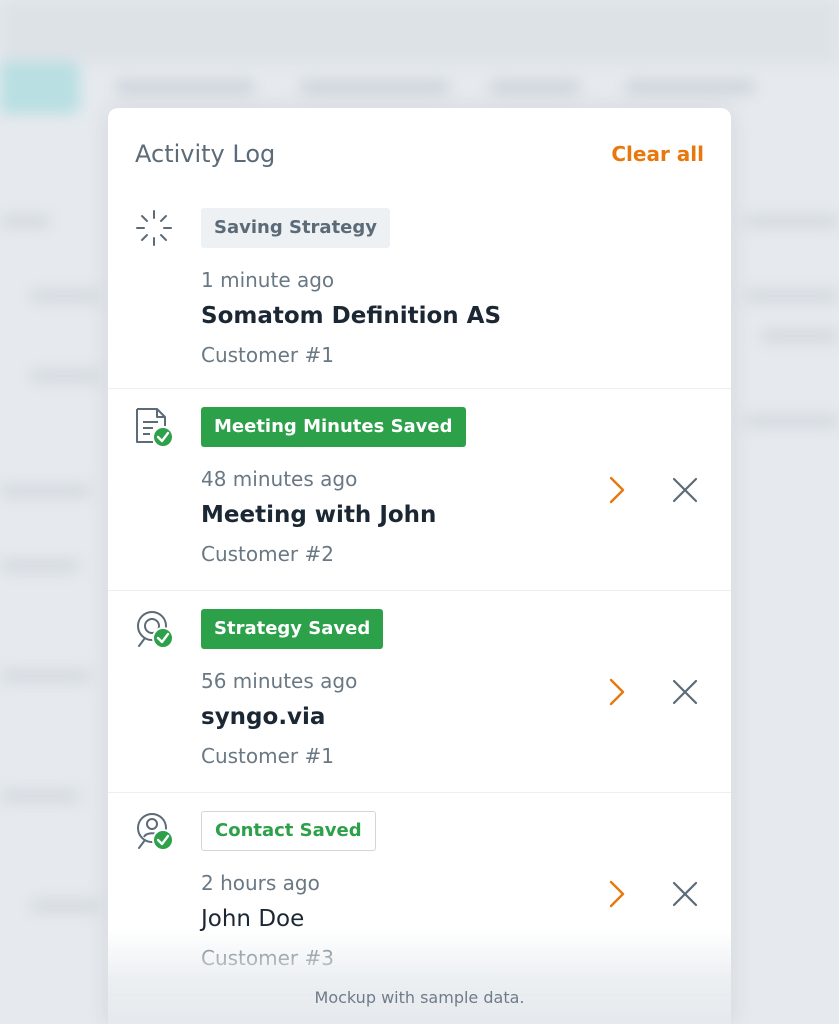  What do you see at coordinates (267, 958) in the screenshot?
I see `item-customer: Customer #3` at bounding box center [267, 958].